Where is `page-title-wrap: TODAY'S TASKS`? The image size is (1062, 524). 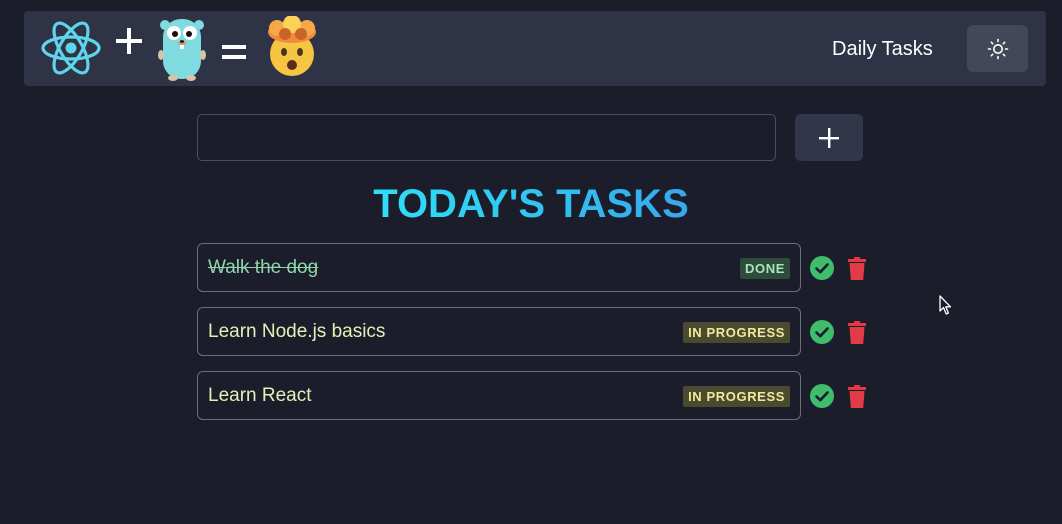
page-title-wrap: TODAY'S TASKS is located at coordinates (531, 204).